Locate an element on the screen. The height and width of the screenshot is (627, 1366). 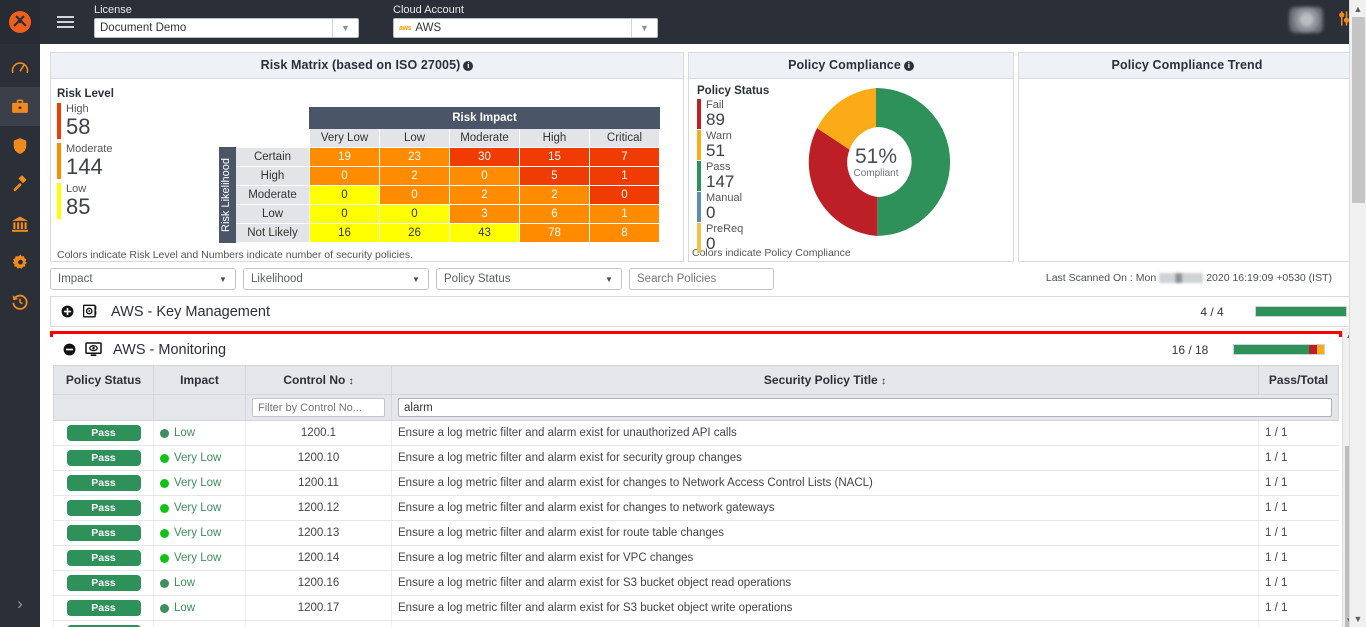
expand-icon is located at coordinates (67, 311).